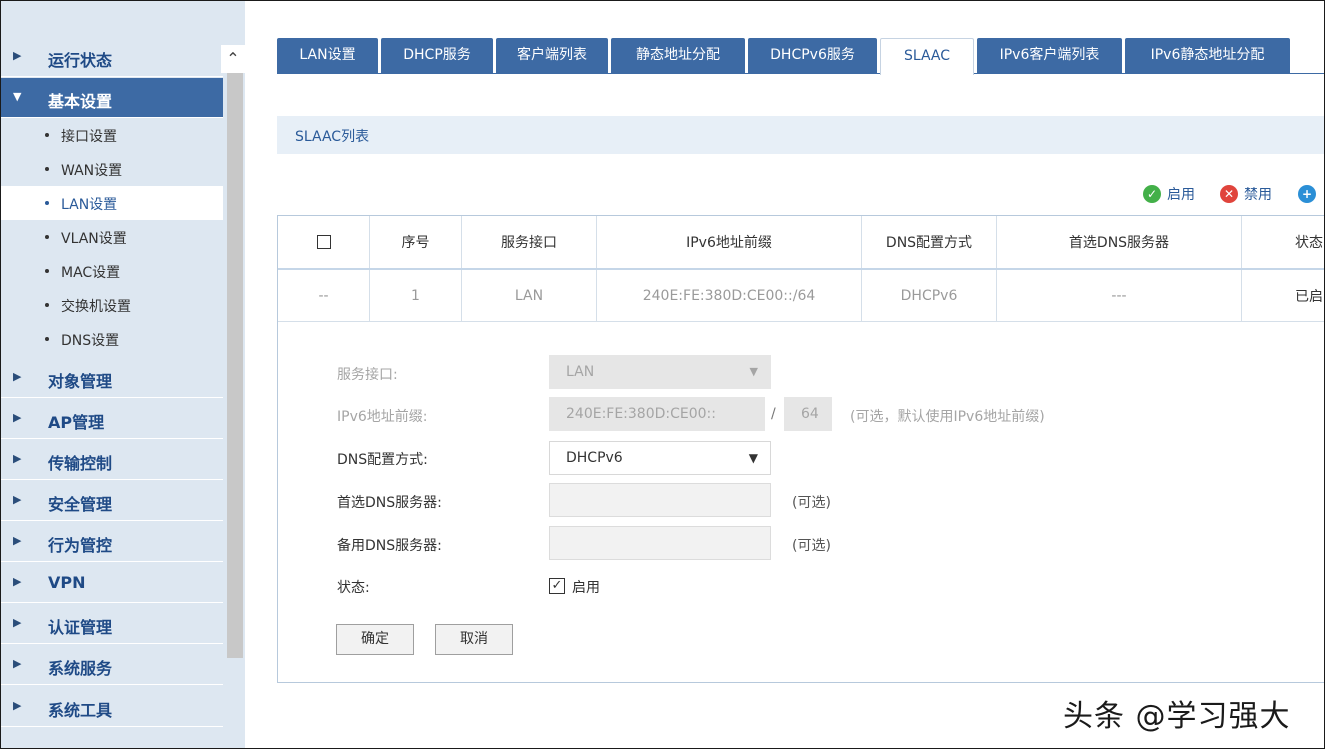 This screenshot has width=1325, height=749. What do you see at coordinates (660, 372) in the screenshot?
I see `interface-select: LAN ▼` at bounding box center [660, 372].